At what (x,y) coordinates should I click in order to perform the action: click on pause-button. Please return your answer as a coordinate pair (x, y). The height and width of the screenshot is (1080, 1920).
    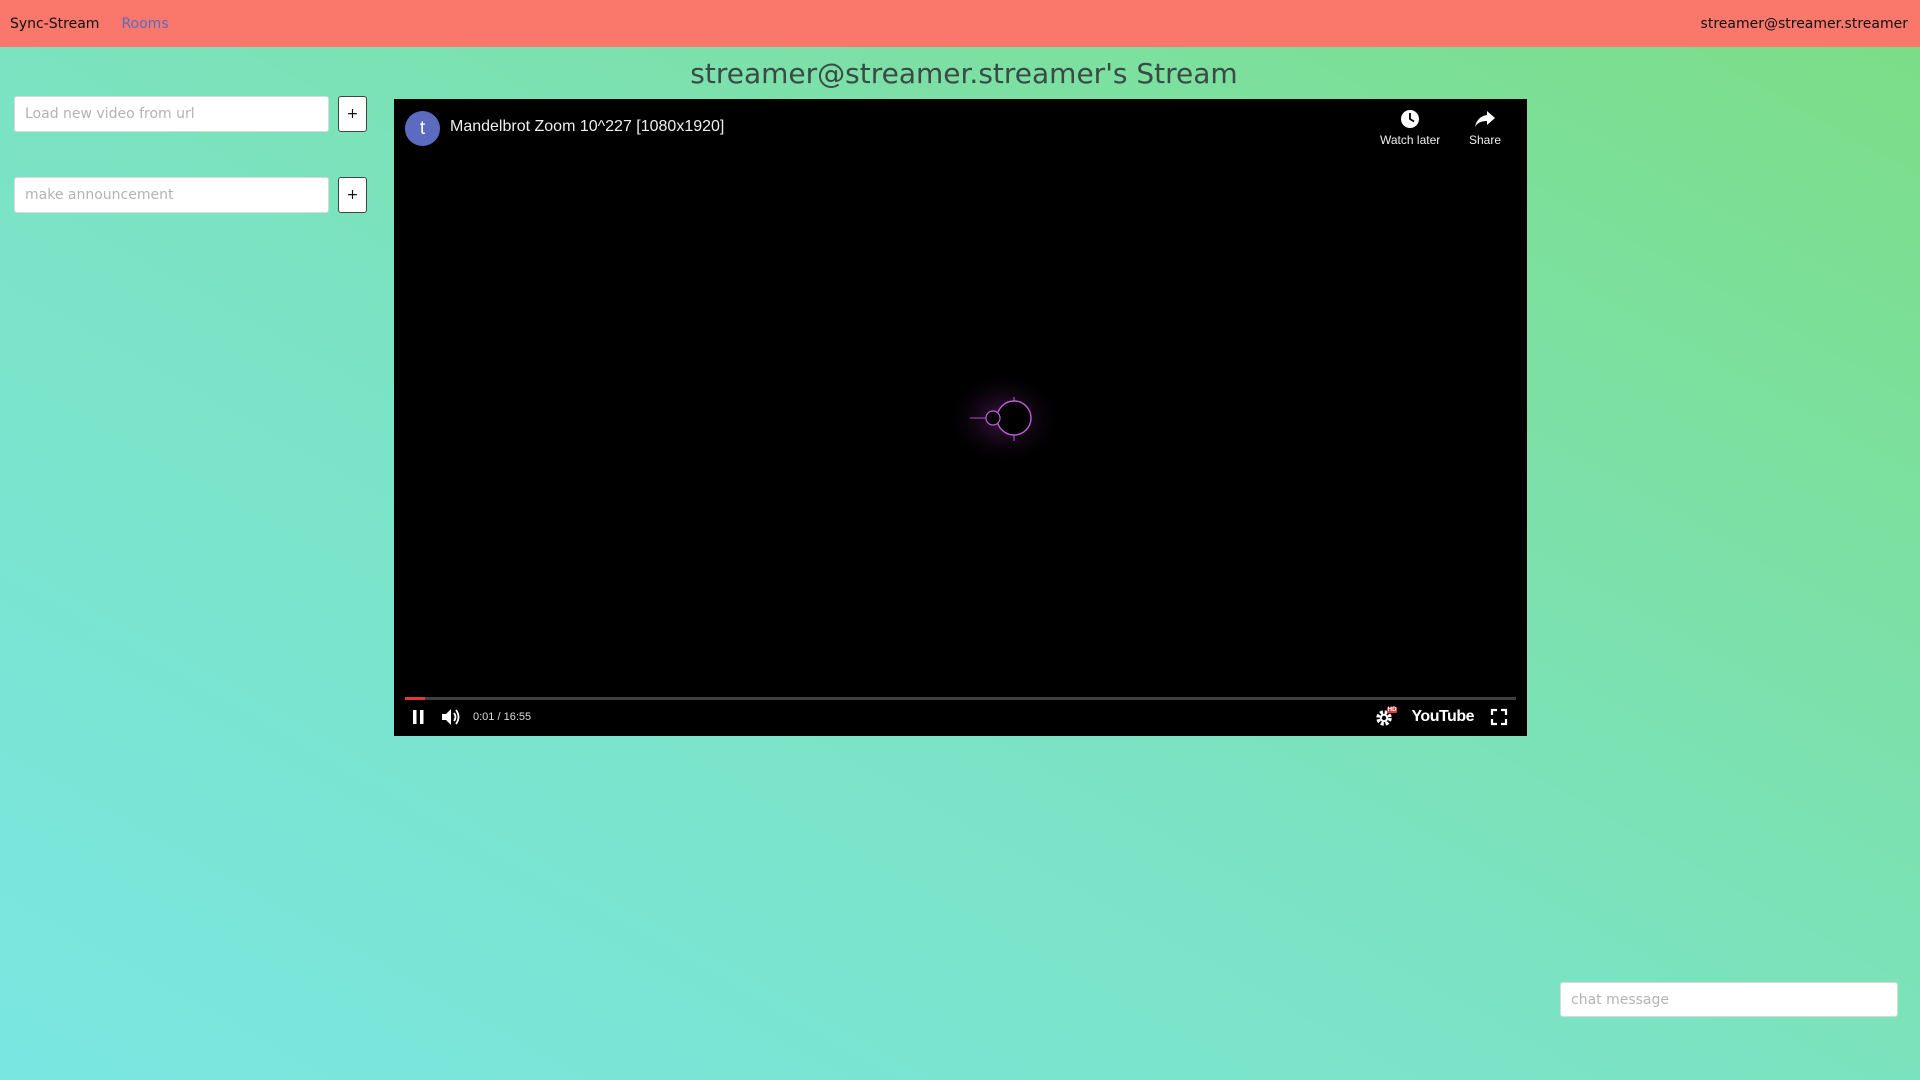
    Looking at the image, I should click on (418, 717).